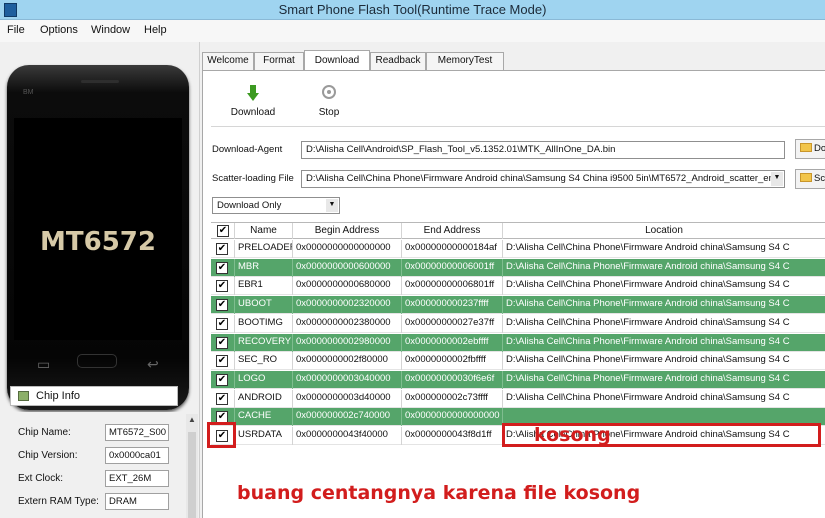  What do you see at coordinates (137, 501) in the screenshot?
I see `chip-value: DRAM` at bounding box center [137, 501].